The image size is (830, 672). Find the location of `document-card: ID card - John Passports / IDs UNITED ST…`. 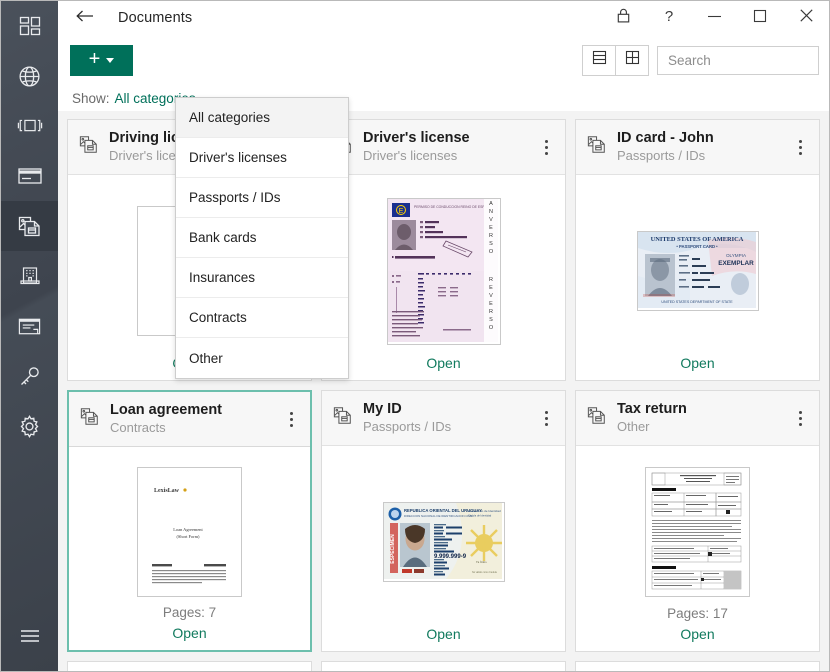

document-card: ID card - John Passports / IDs UNITED ST… is located at coordinates (697, 250).